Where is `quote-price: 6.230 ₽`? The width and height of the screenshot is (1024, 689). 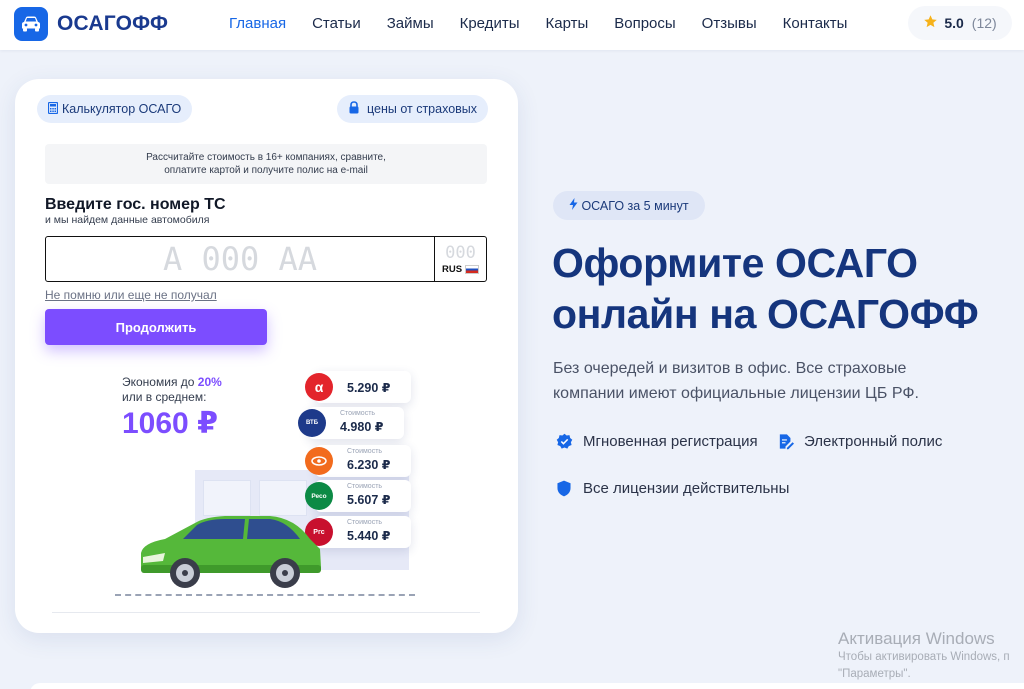 quote-price: 6.230 ₽ is located at coordinates (369, 465).